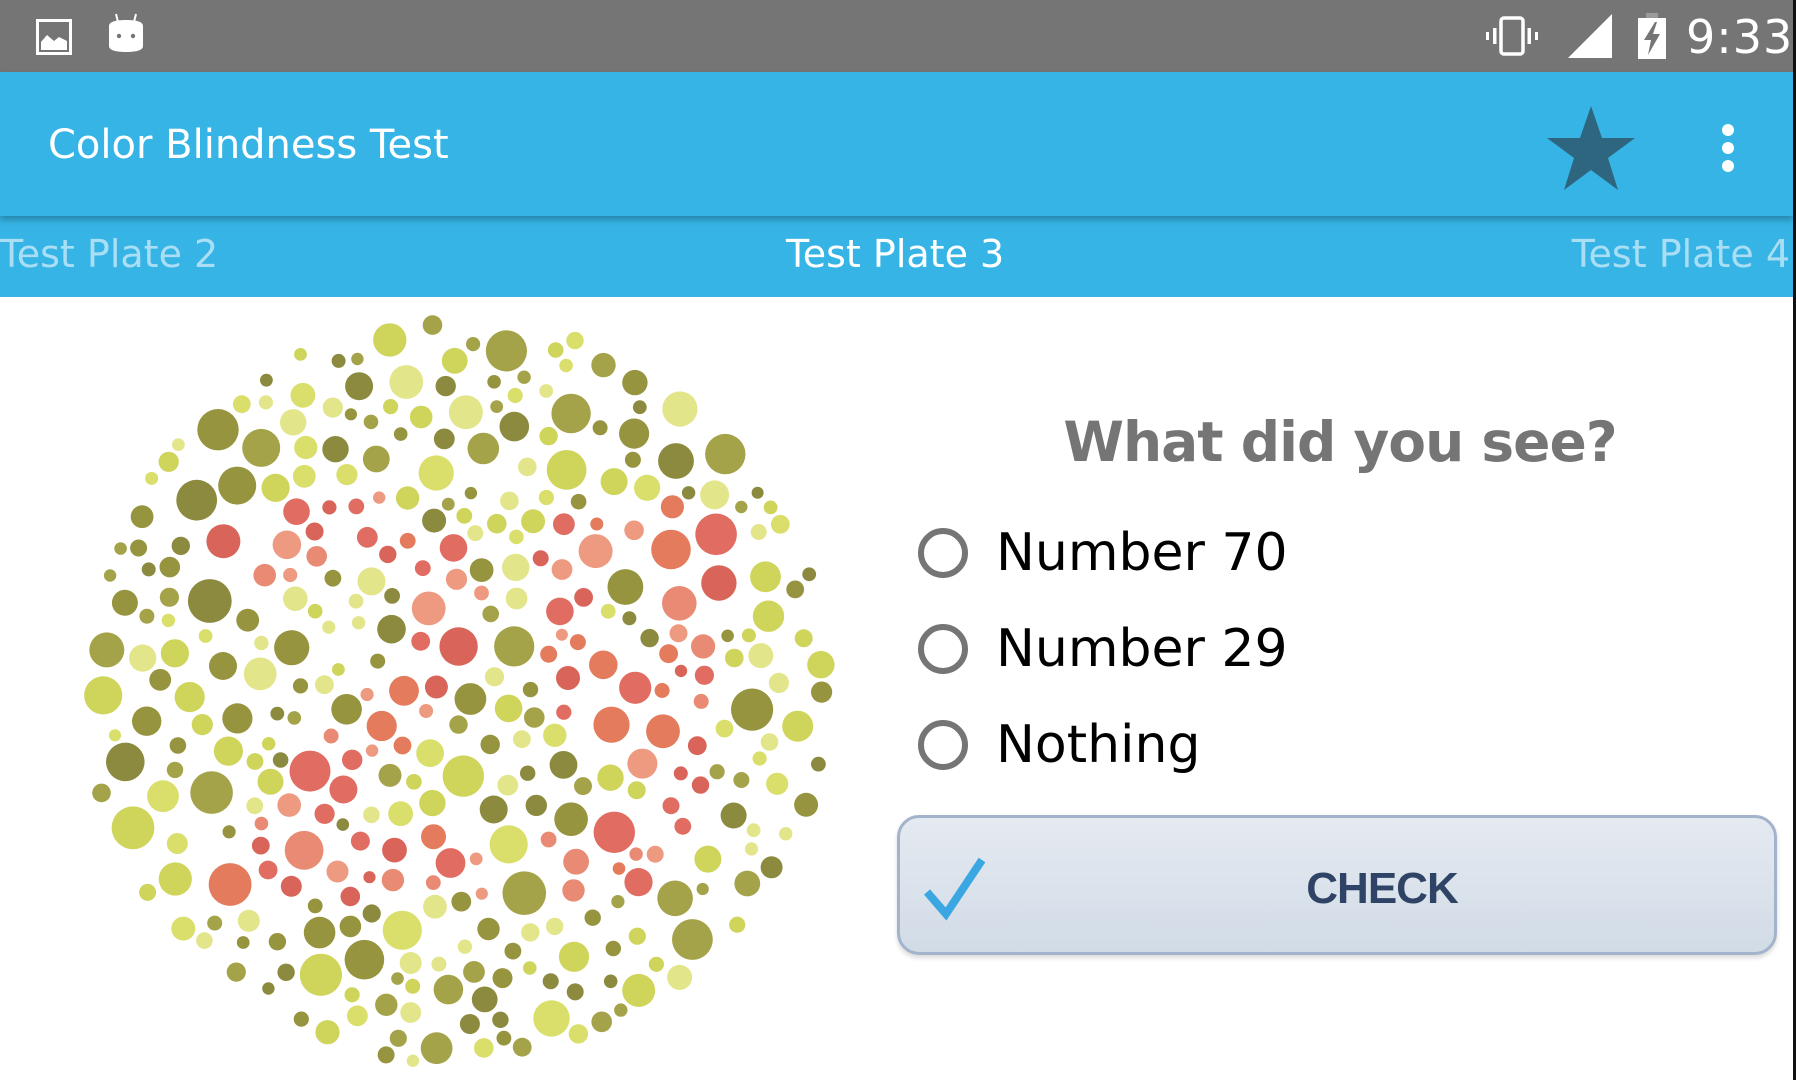 Image resolution: width=1796 pixels, height=1080 pixels. What do you see at coordinates (1059, 745) in the screenshot?
I see `option-nothing: Nothing` at bounding box center [1059, 745].